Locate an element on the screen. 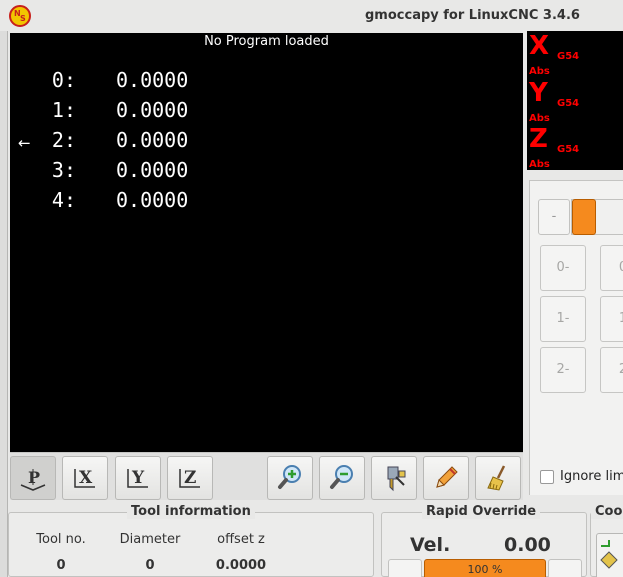 This screenshot has height=577, width=623. pencil-icon is located at coordinates (447, 477).